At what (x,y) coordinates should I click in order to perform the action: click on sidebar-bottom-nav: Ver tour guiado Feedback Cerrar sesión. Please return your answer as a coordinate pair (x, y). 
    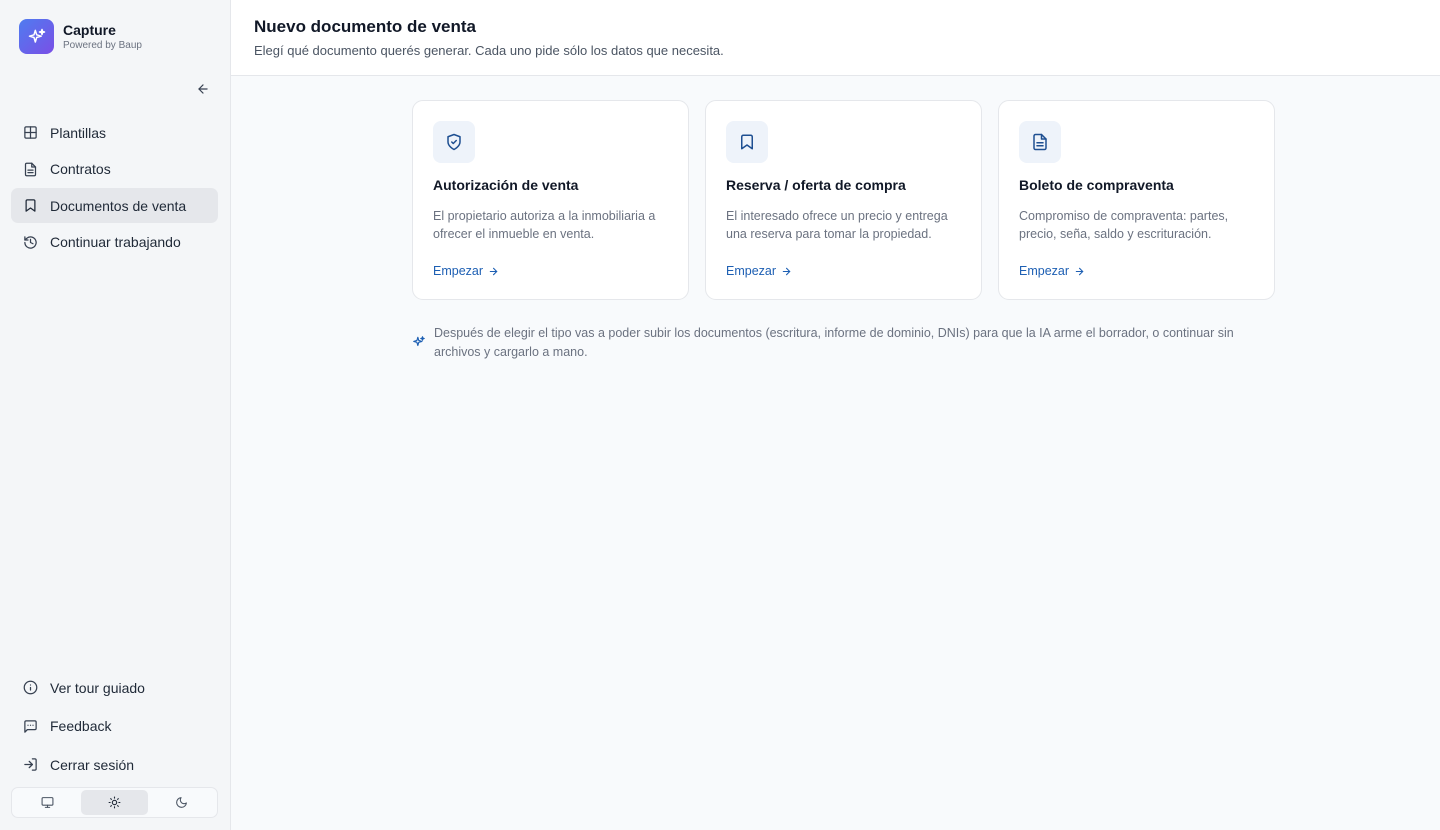
    Looking at the image, I should click on (114, 728).